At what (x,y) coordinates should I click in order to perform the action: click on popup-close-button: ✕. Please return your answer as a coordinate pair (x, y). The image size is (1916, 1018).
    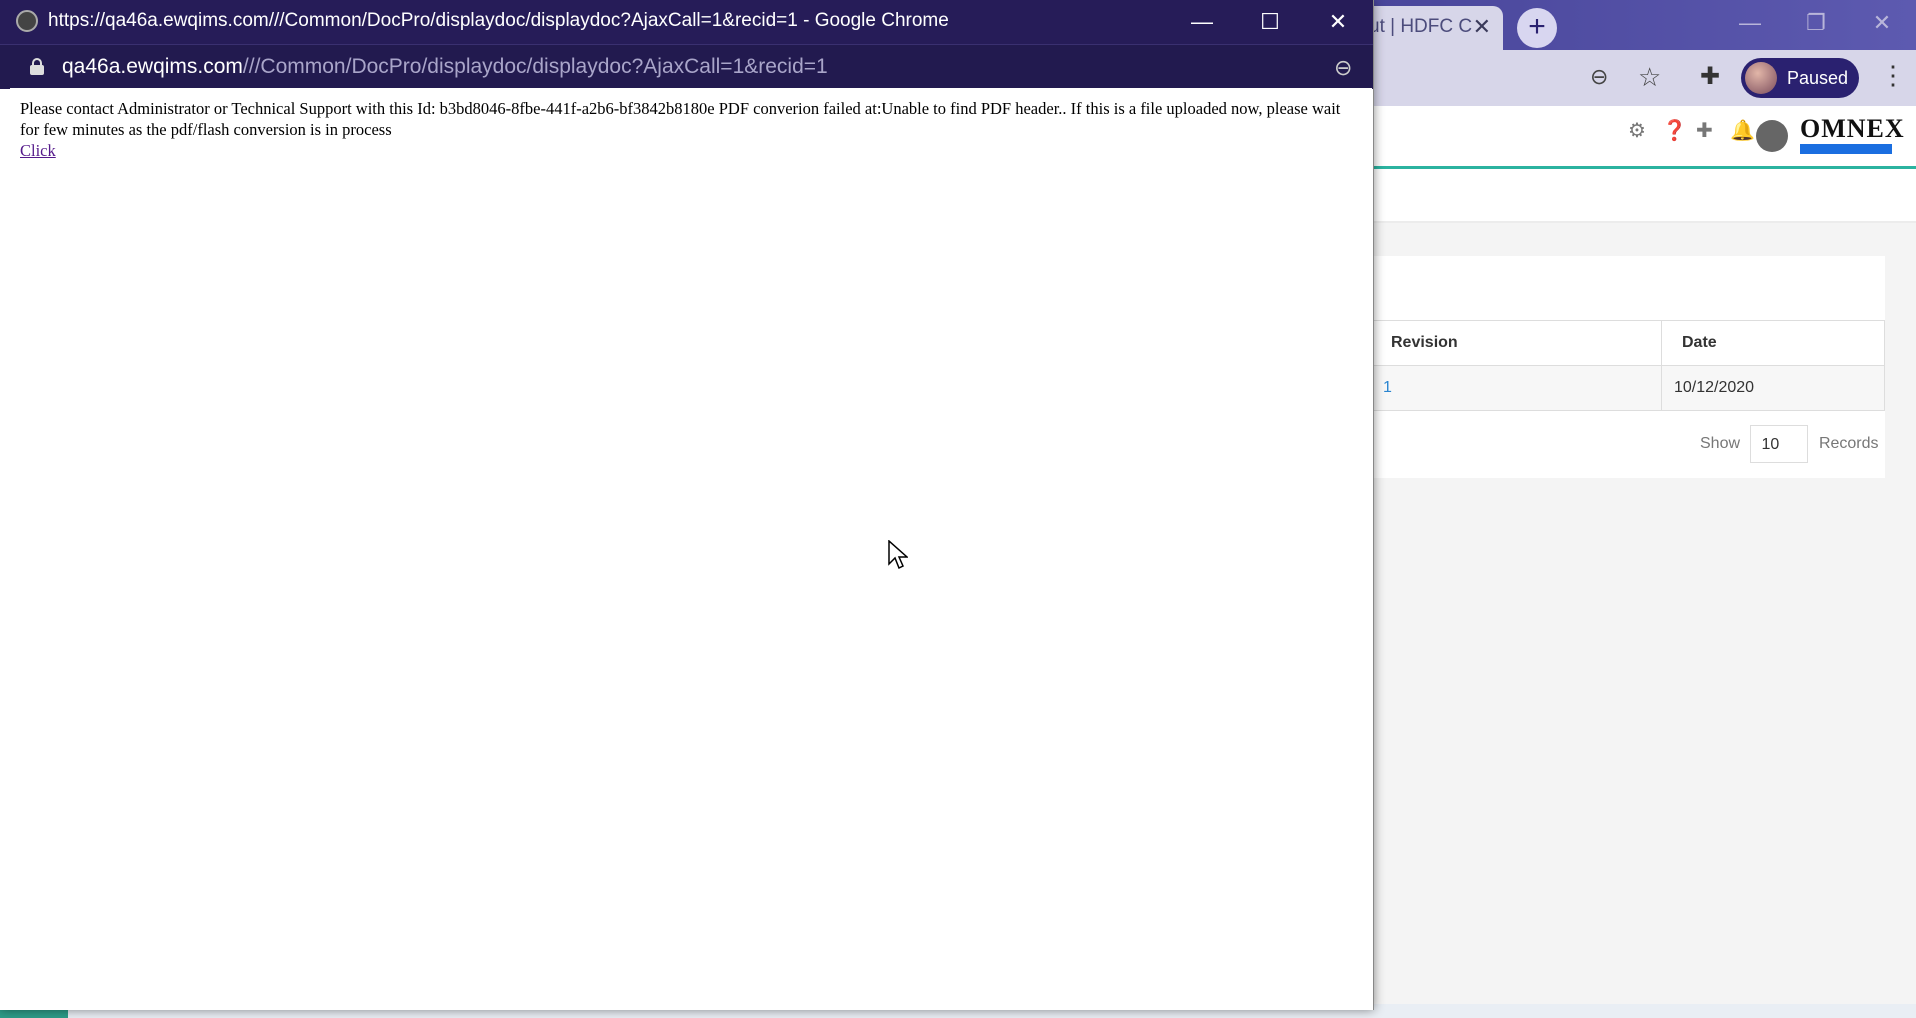
    Looking at the image, I should click on (1338, 22).